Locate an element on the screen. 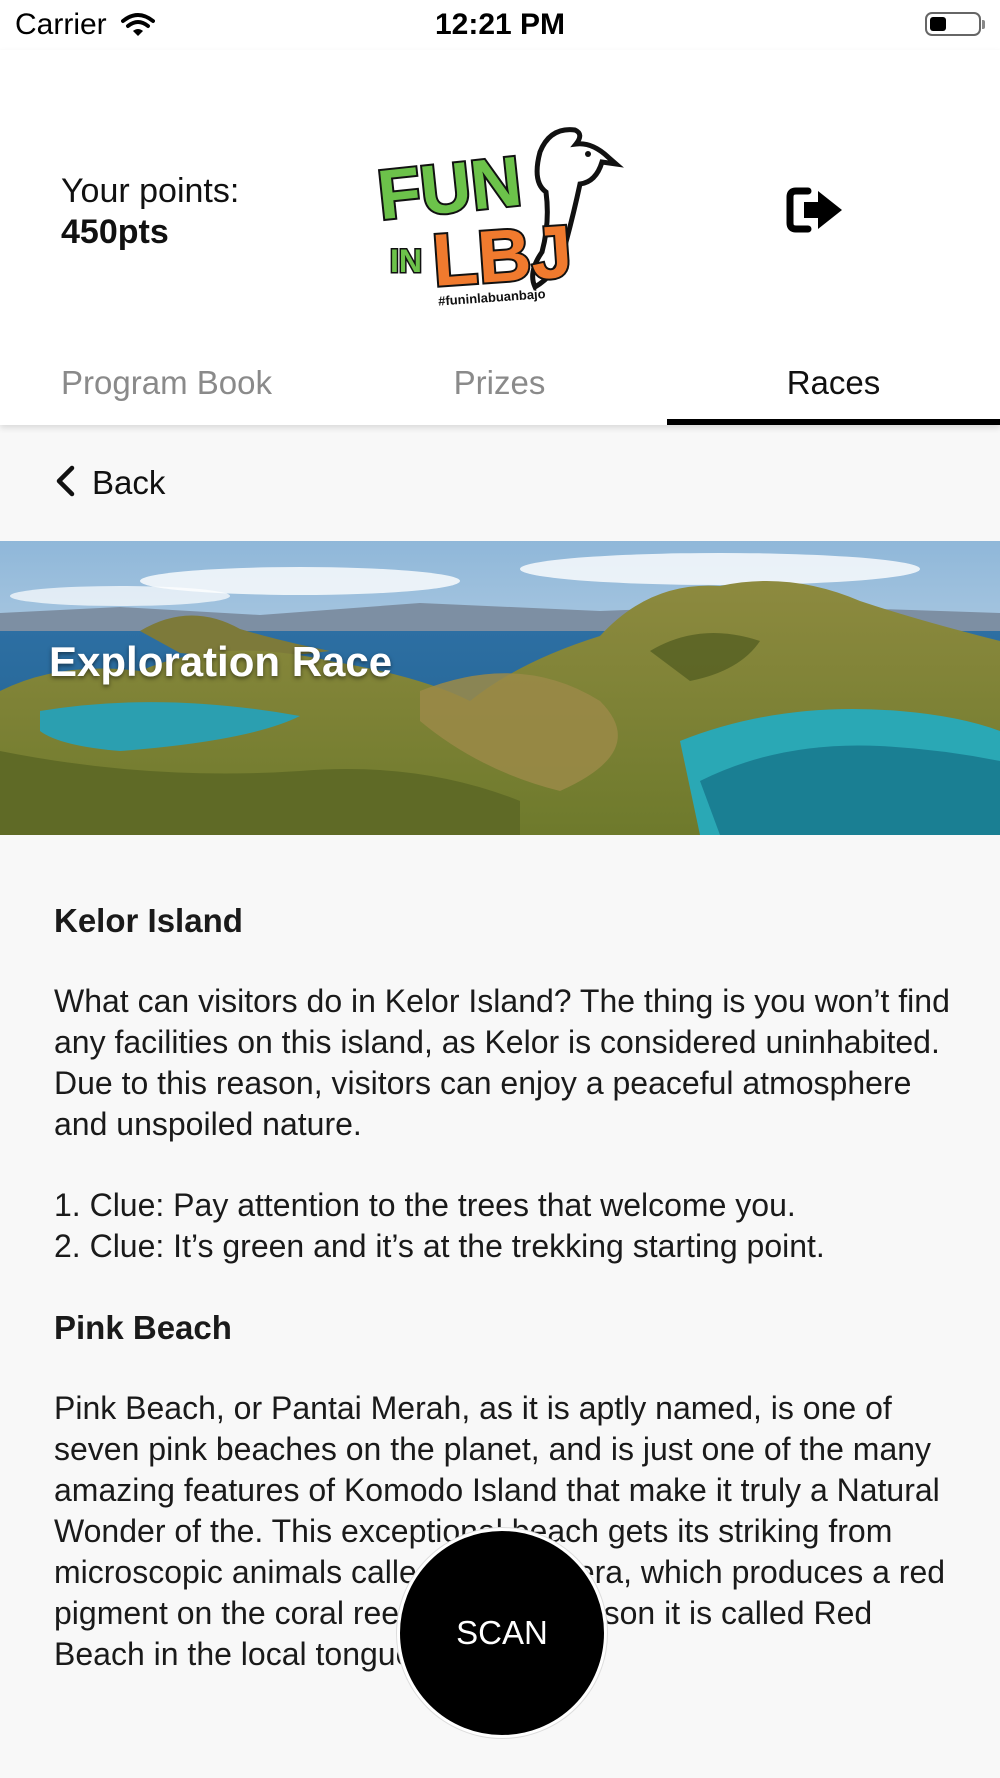 This screenshot has width=1000, height=1778. points-value: 450pts is located at coordinates (115, 232).